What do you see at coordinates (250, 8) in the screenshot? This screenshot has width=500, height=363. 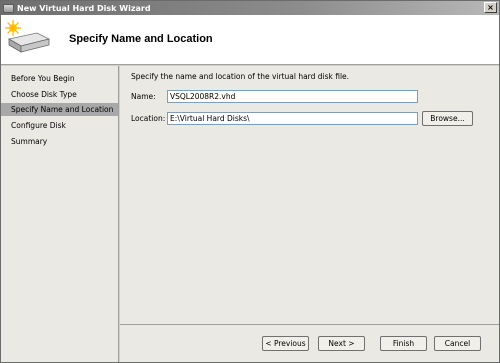 I see `title-bar: New Virtual Hard Disk Wizard ×` at bounding box center [250, 8].